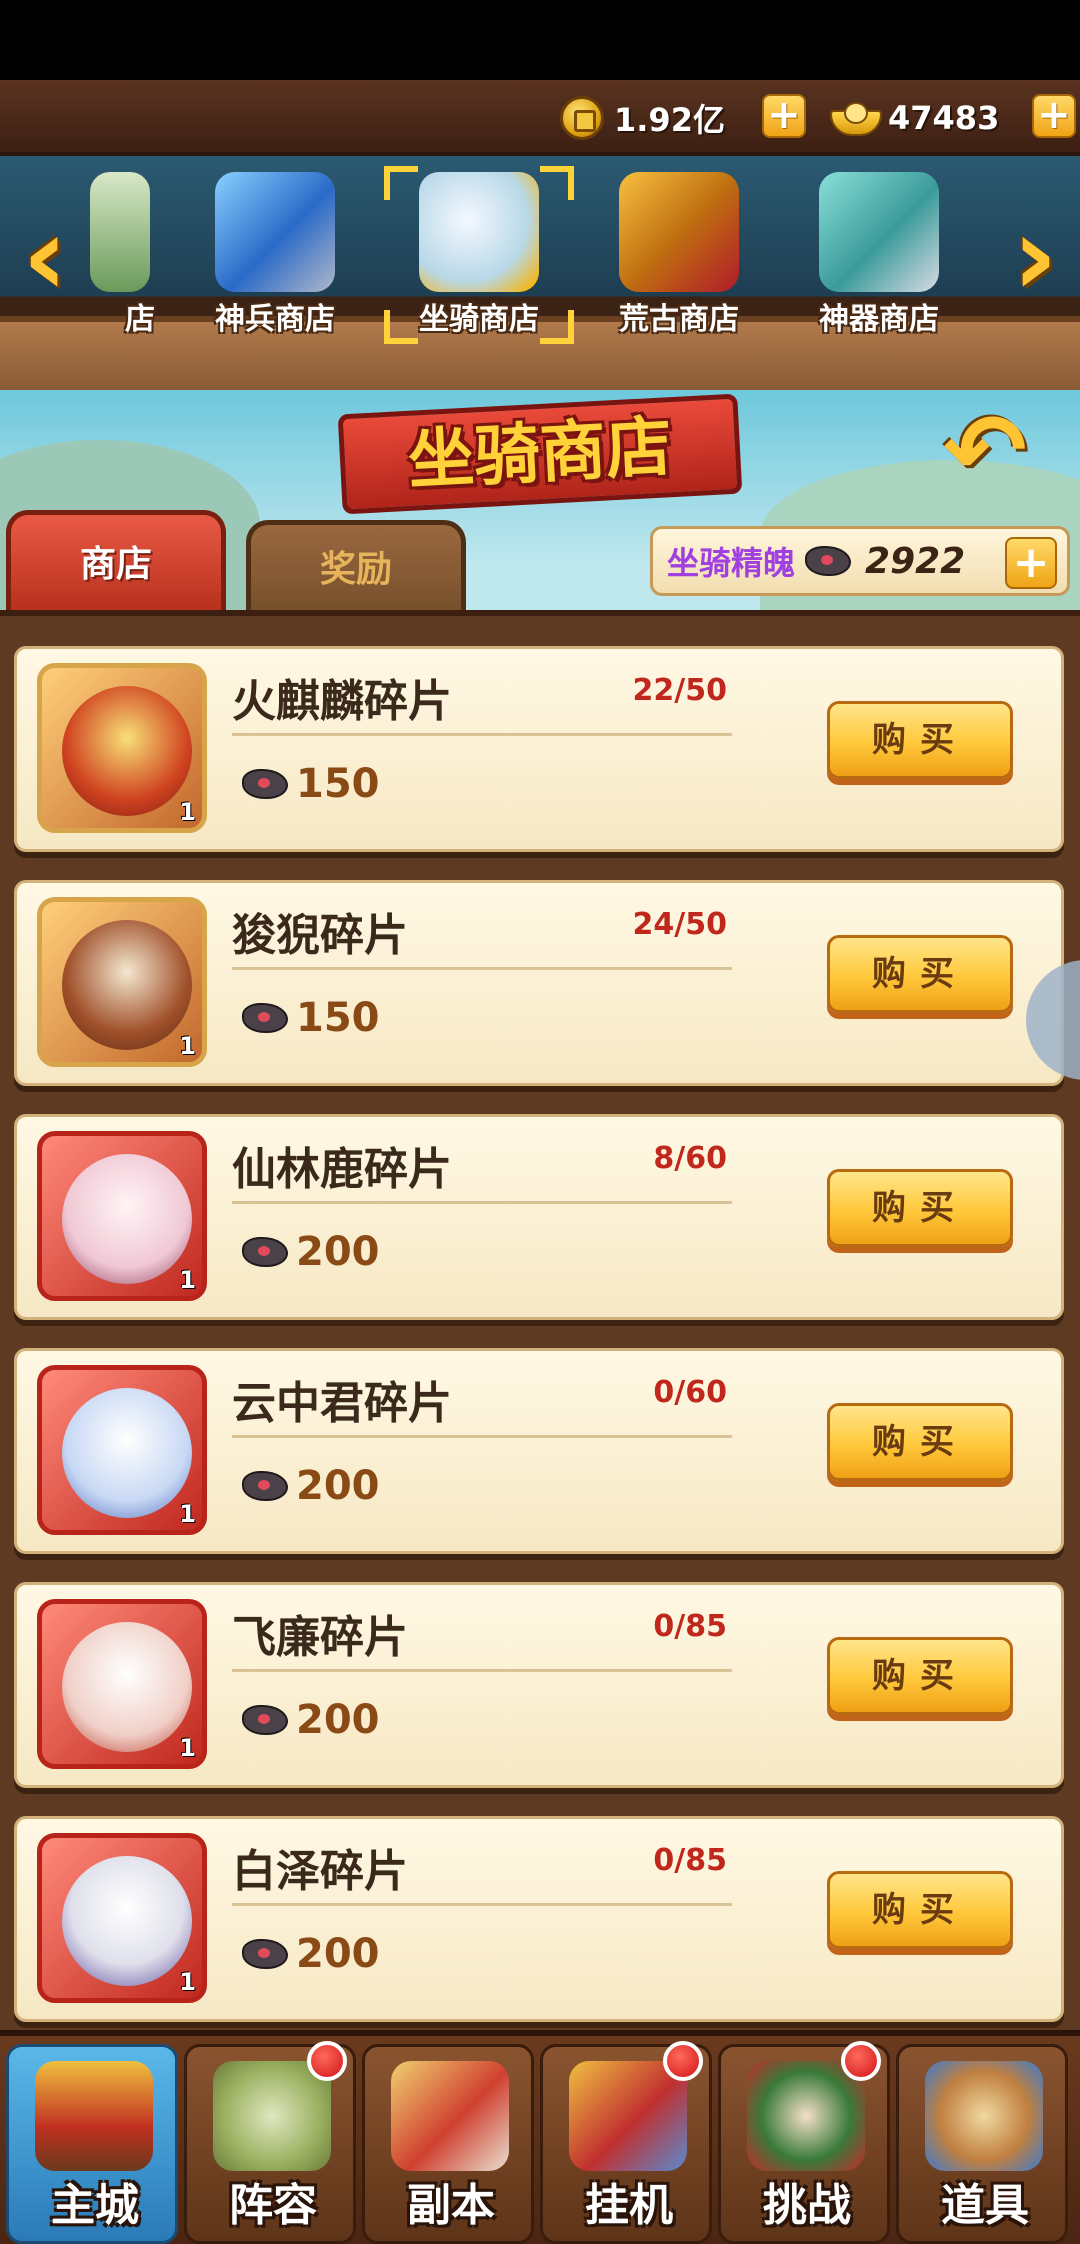  Describe the element at coordinates (540, 40) in the screenshot. I see `status-bar` at that location.